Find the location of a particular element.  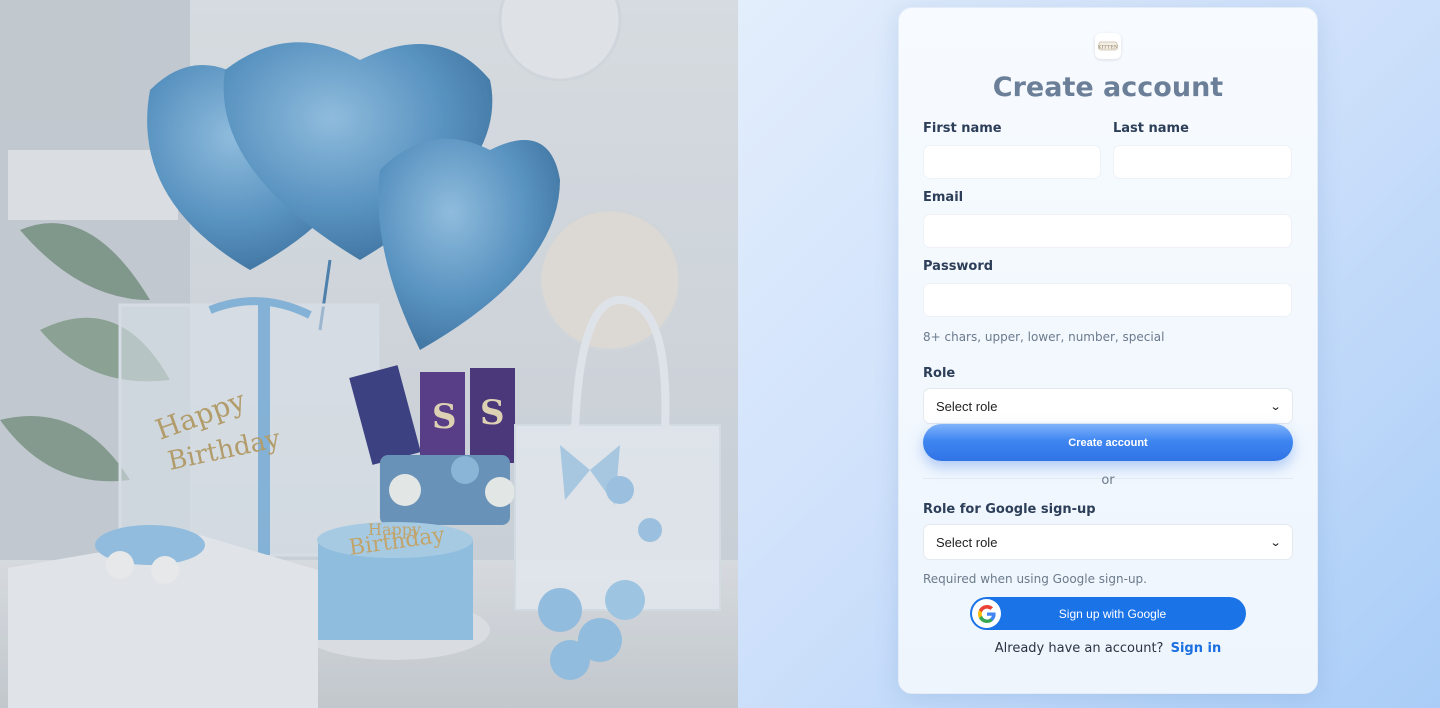

password-field is located at coordinates (1107, 300).